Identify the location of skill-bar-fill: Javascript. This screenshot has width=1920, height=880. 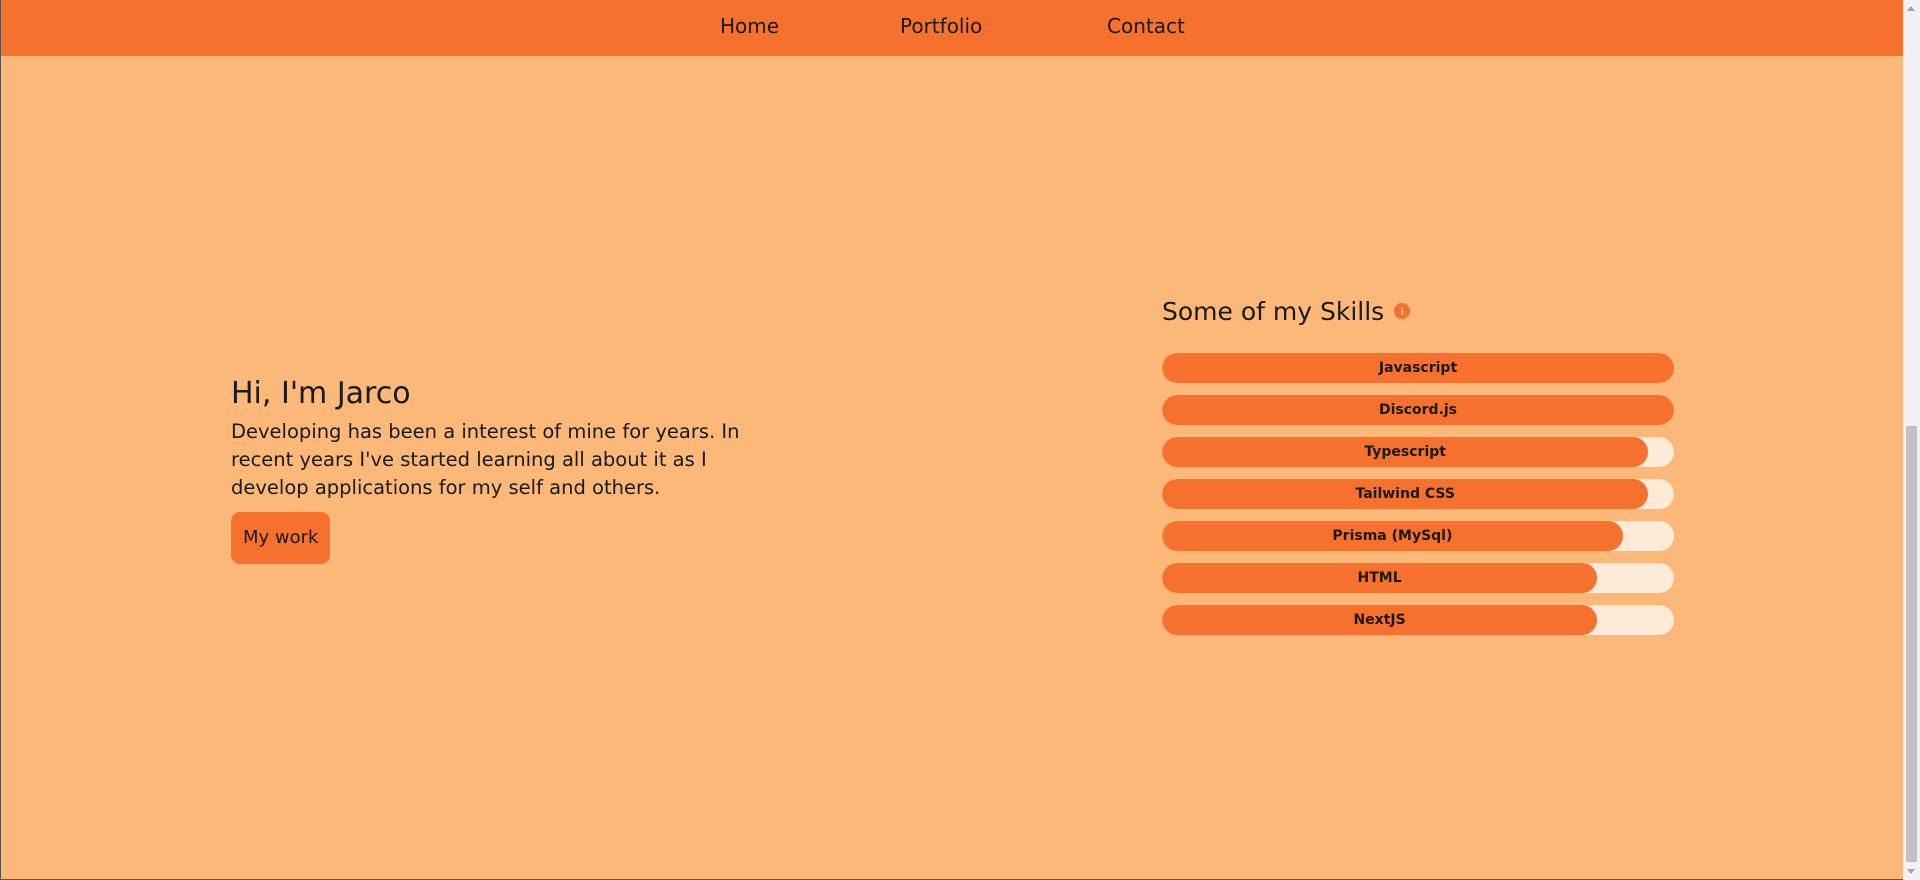
(1418, 368).